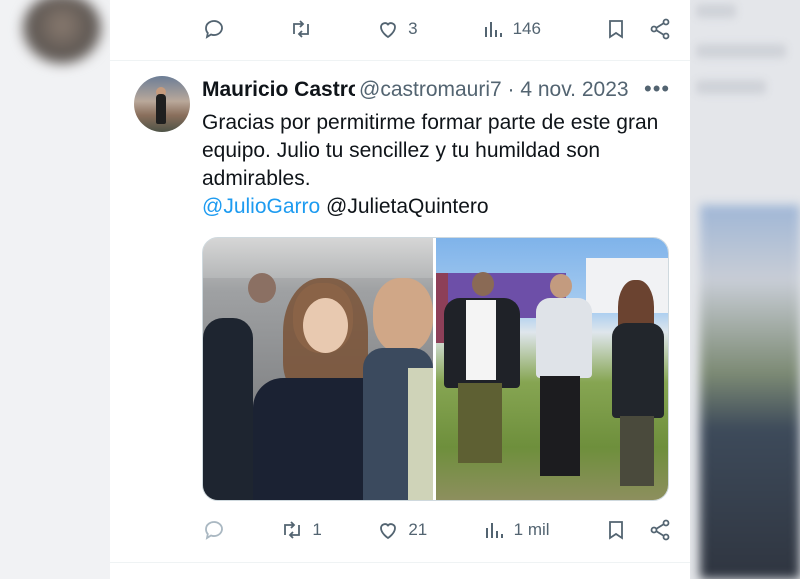 This screenshot has width=800, height=579. What do you see at coordinates (552, 369) in the screenshot?
I see `photo-group` at bounding box center [552, 369].